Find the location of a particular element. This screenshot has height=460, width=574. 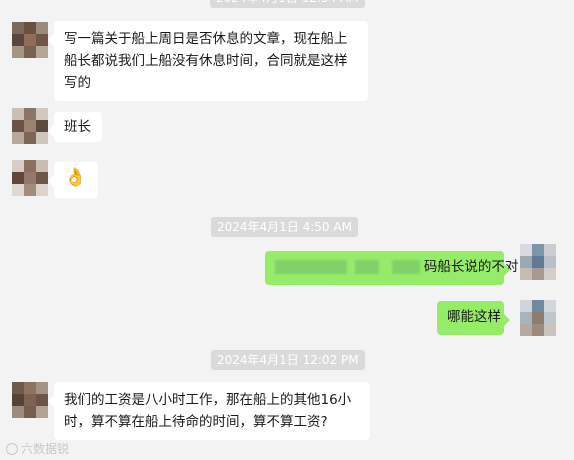

message-bubble-outgoing: 码船长说的不对 is located at coordinates (391, 268).